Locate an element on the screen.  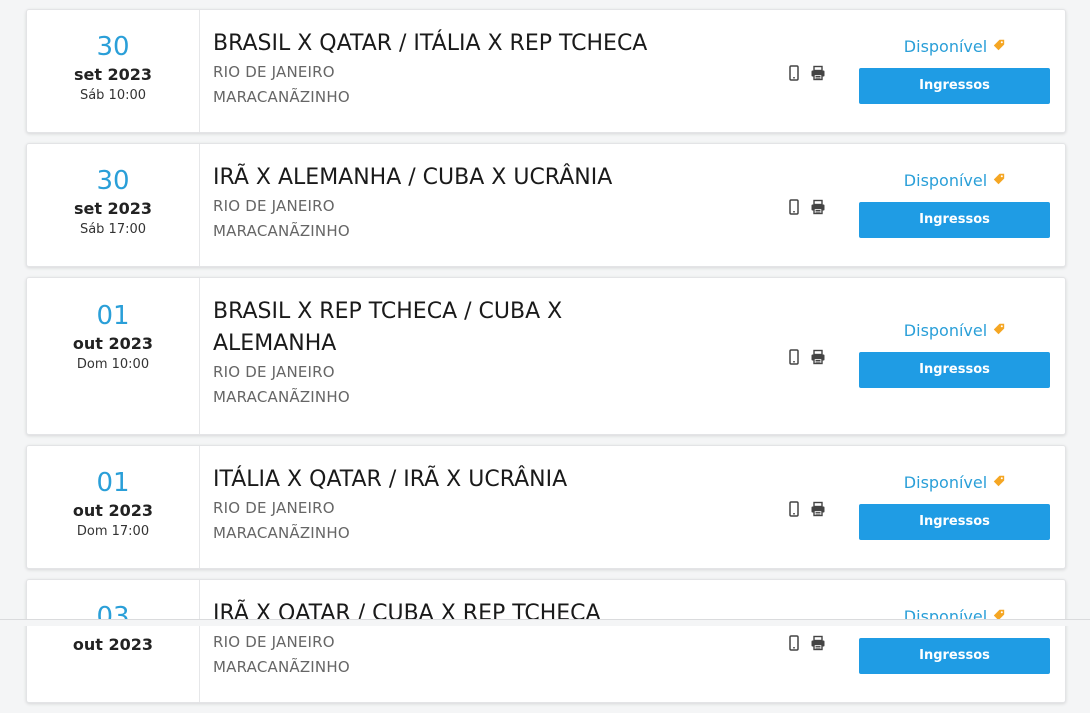
event-title: BRASIL X REP TCHECA / CUBA X ALEMANHA is located at coordinates (448, 328).